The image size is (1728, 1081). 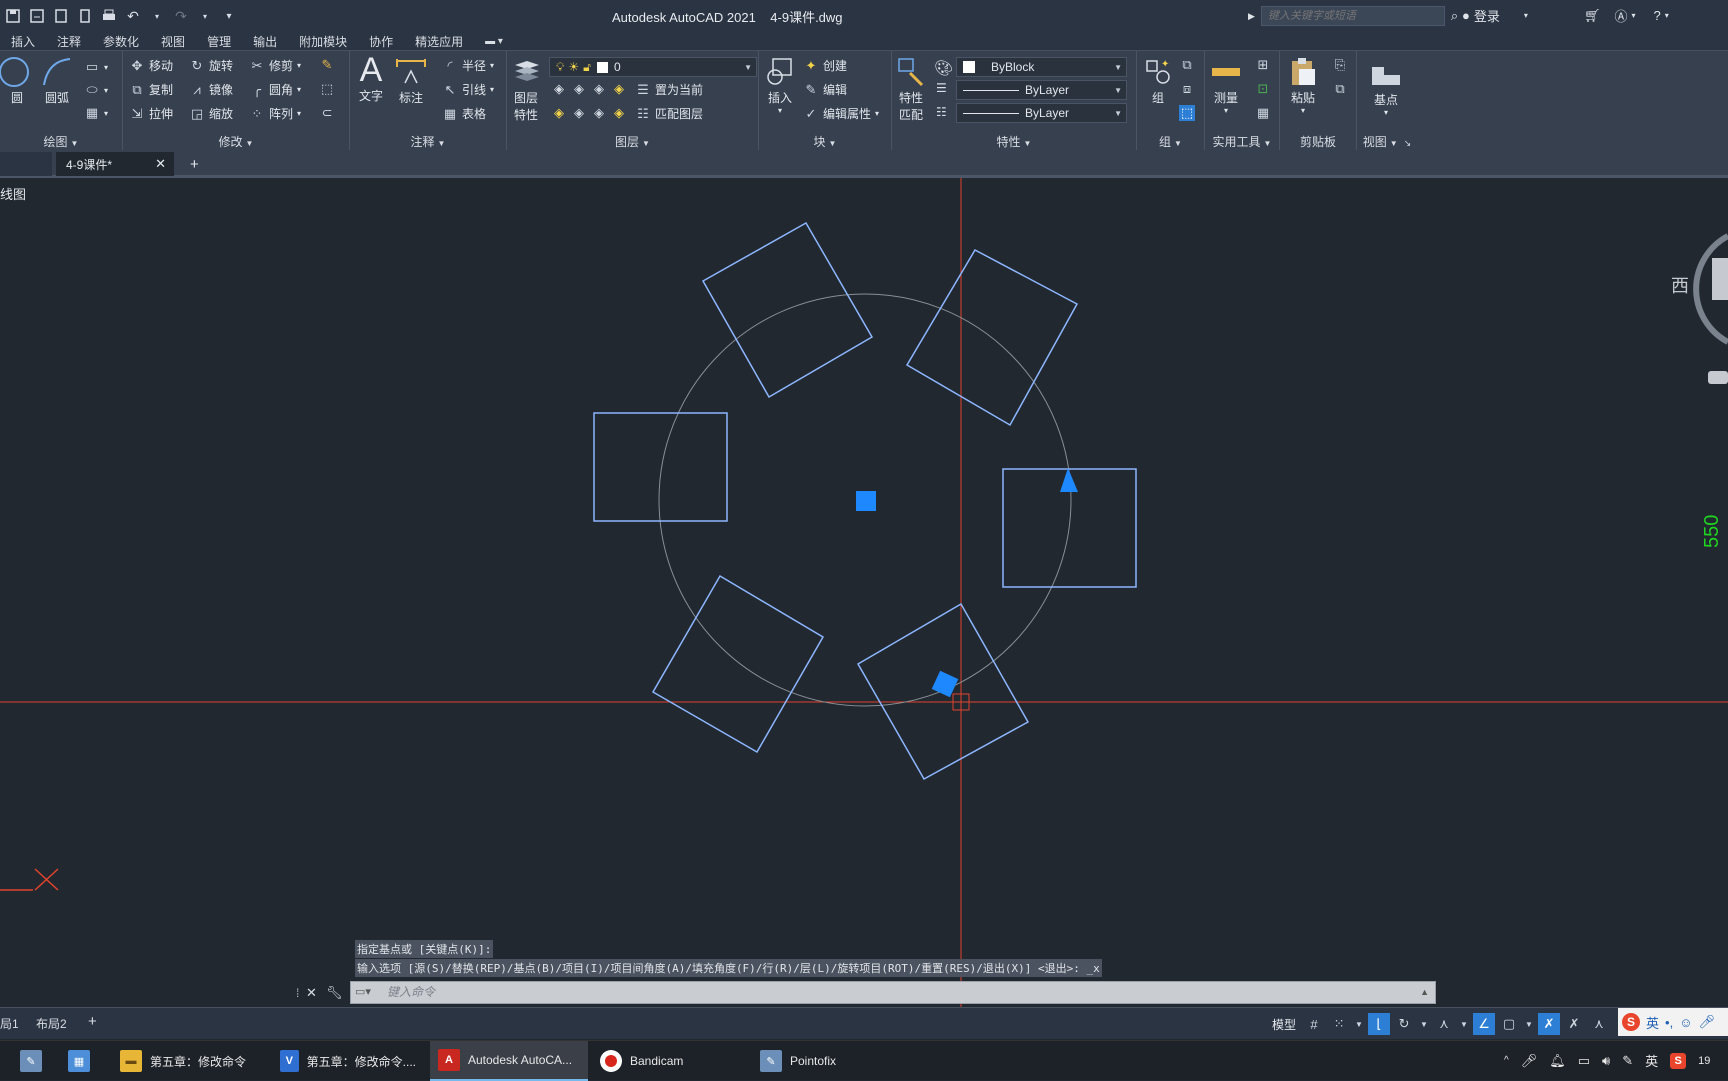 I want to click on grid-icon: #, so click(x=1314, y=1024).